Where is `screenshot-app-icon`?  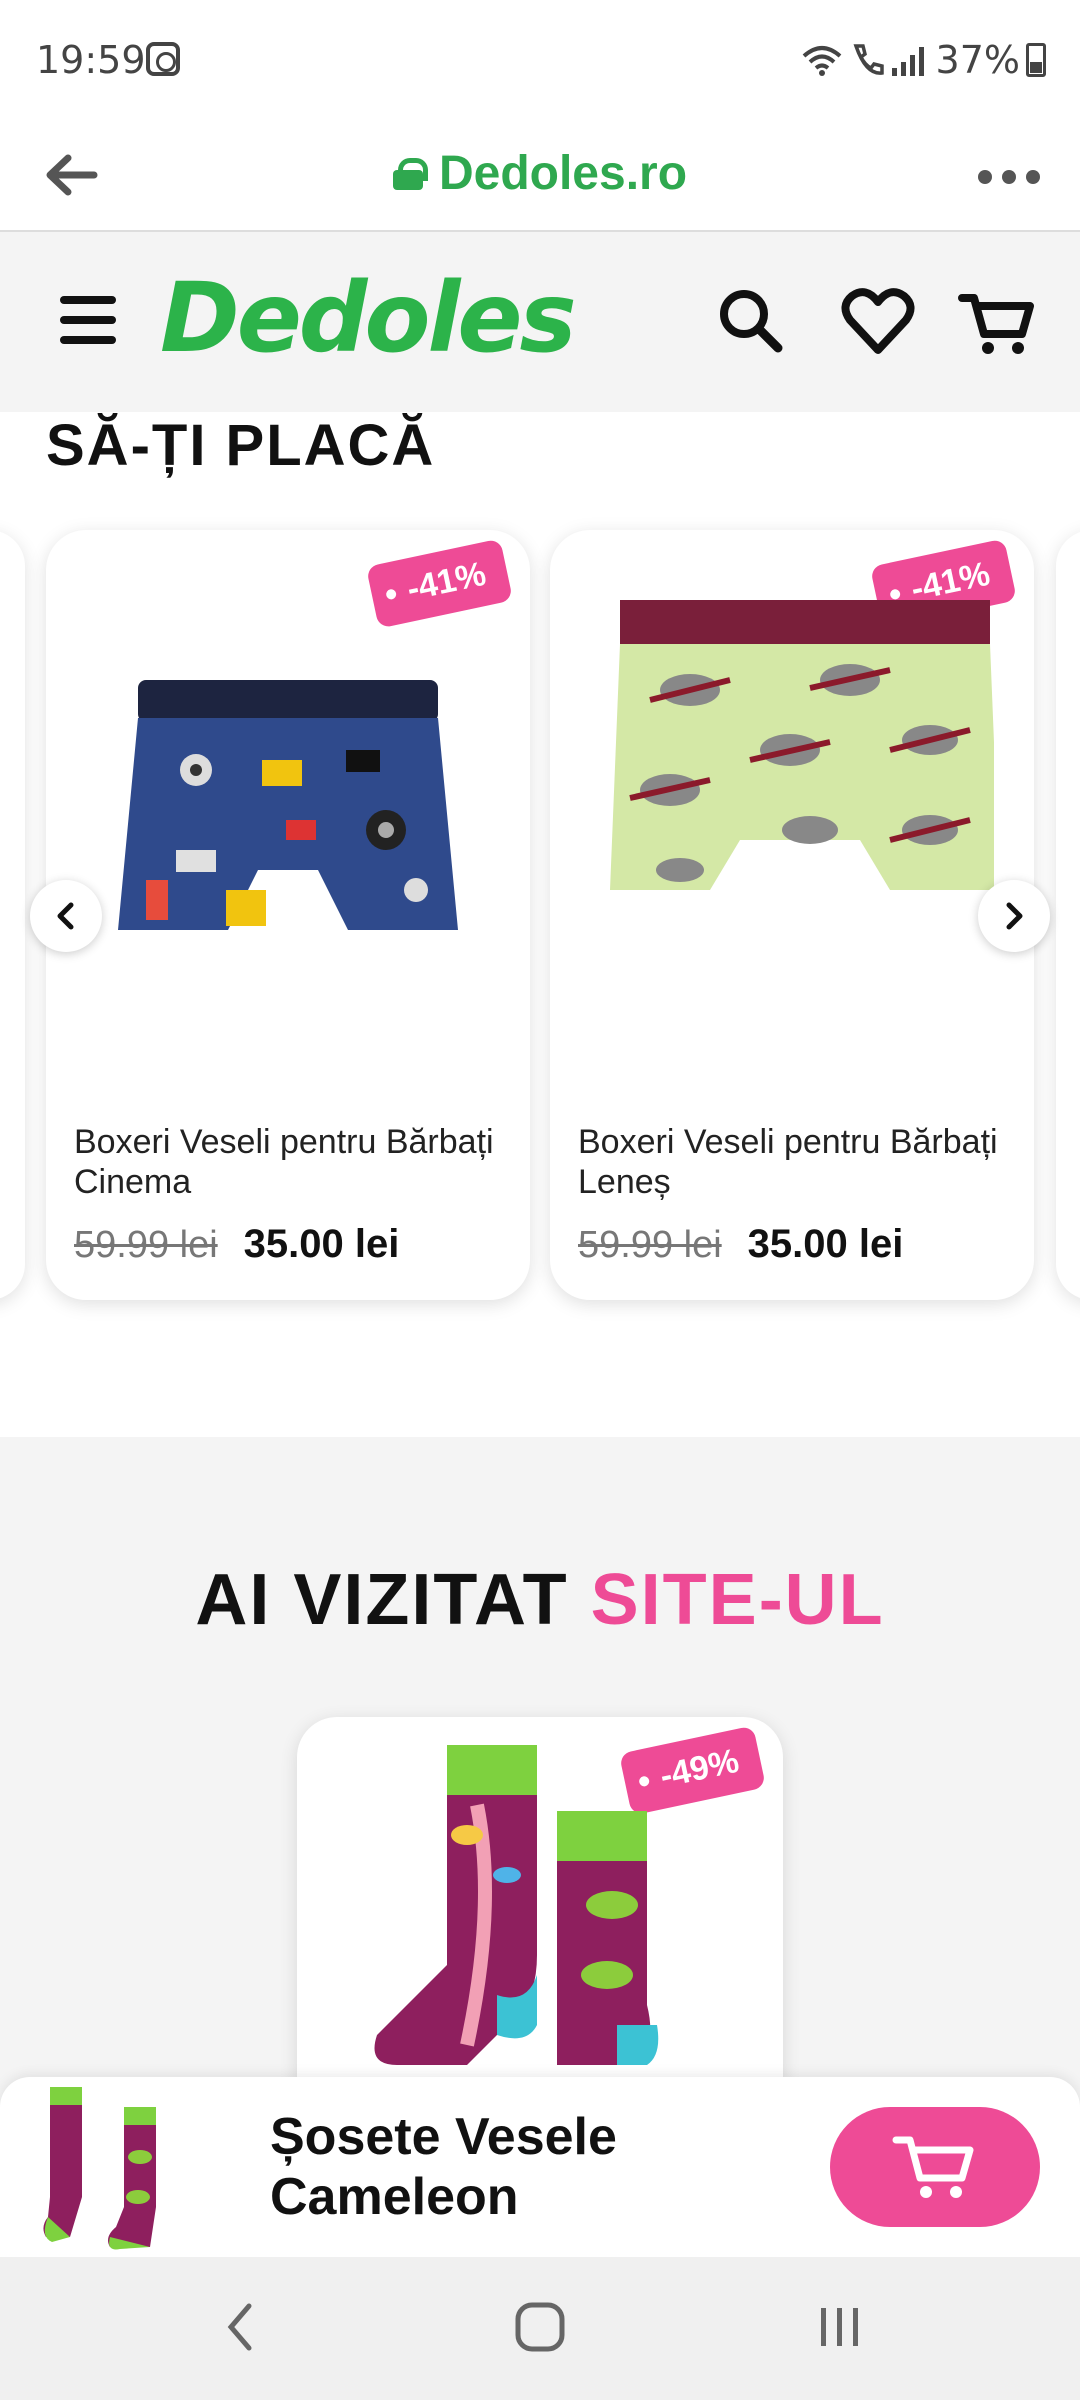
screenshot-app-icon is located at coordinates (163, 59).